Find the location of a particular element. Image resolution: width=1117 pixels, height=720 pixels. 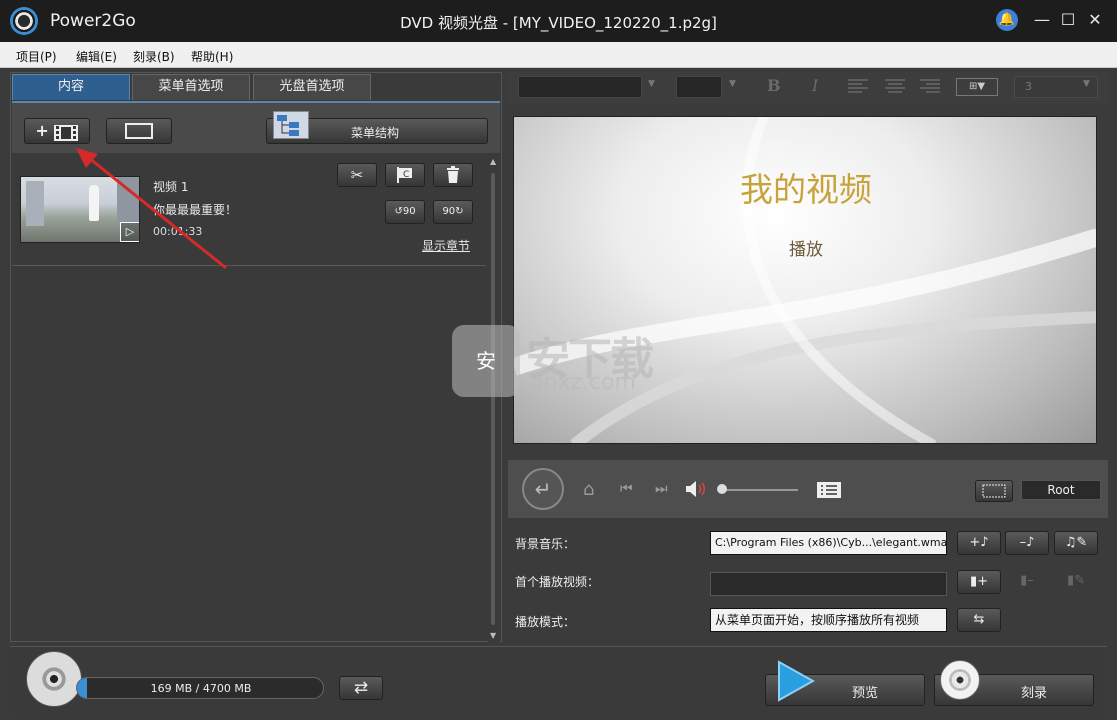

rotate-left-label: 90 is located at coordinates (409, 211).